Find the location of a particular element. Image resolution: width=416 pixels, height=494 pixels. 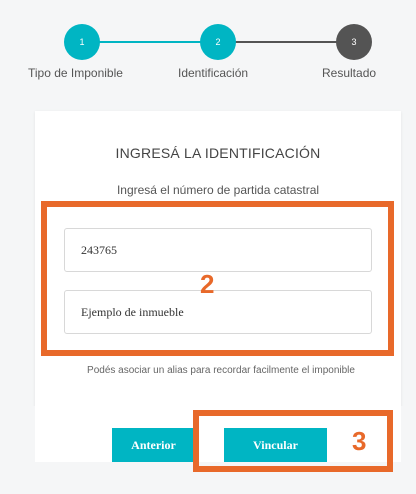

step-2-label: Identificación is located at coordinates (213, 73).